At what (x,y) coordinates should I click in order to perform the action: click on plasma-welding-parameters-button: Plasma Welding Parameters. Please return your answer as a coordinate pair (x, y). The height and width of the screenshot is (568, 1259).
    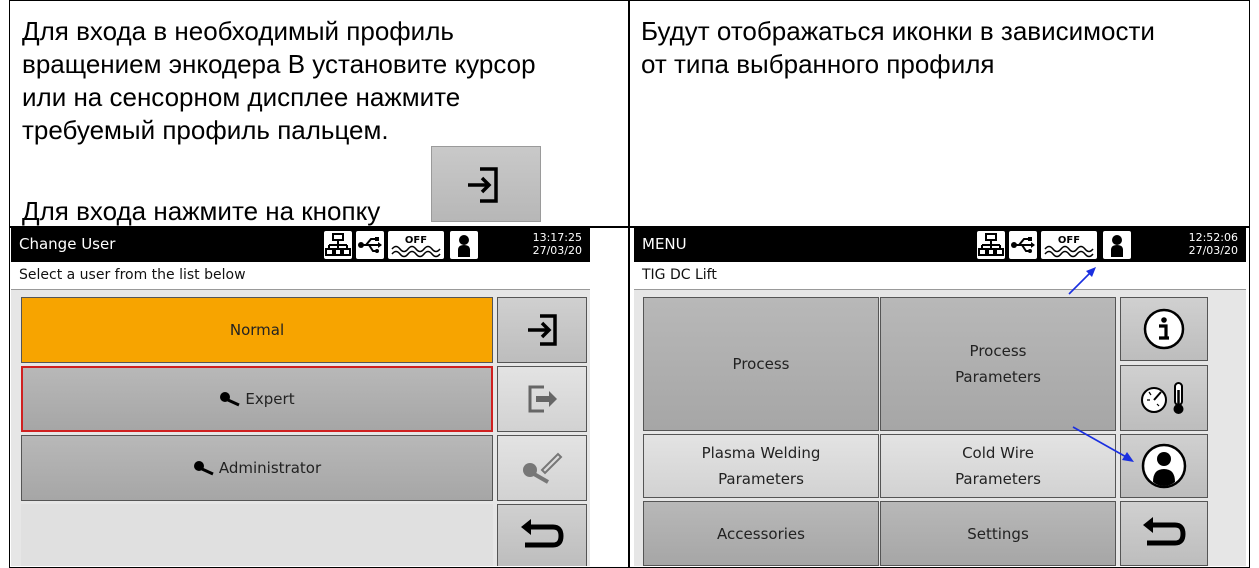
    Looking at the image, I should click on (761, 466).